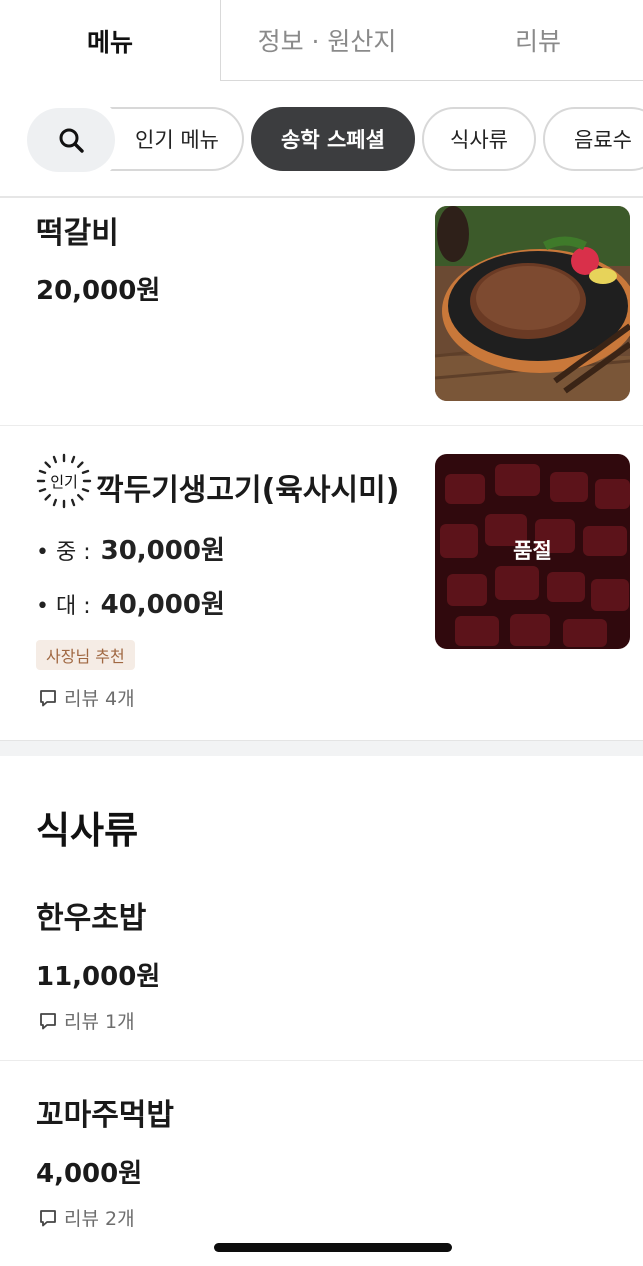 The width and height of the screenshot is (643, 1266). Describe the element at coordinates (333, 139) in the screenshot. I see `chip-songhak-special: 송학 스페셜` at that location.